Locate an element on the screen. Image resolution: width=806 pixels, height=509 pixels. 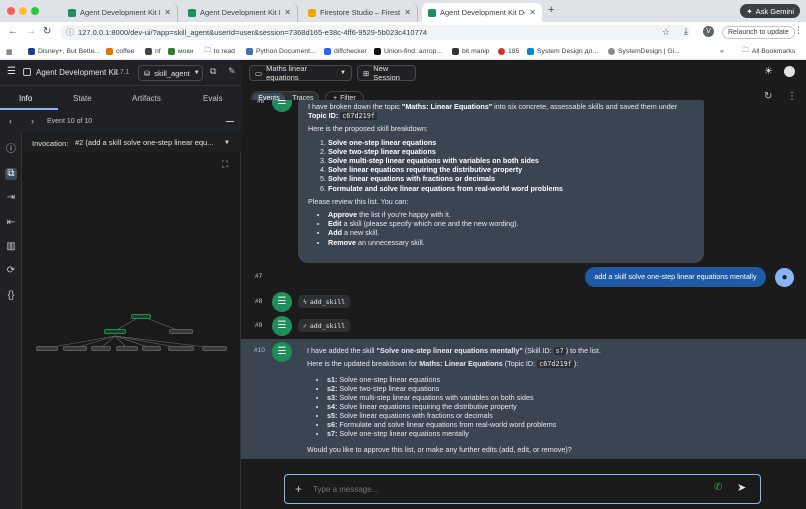
graph-icon: ⧉ is located at coordinates (11, 174).